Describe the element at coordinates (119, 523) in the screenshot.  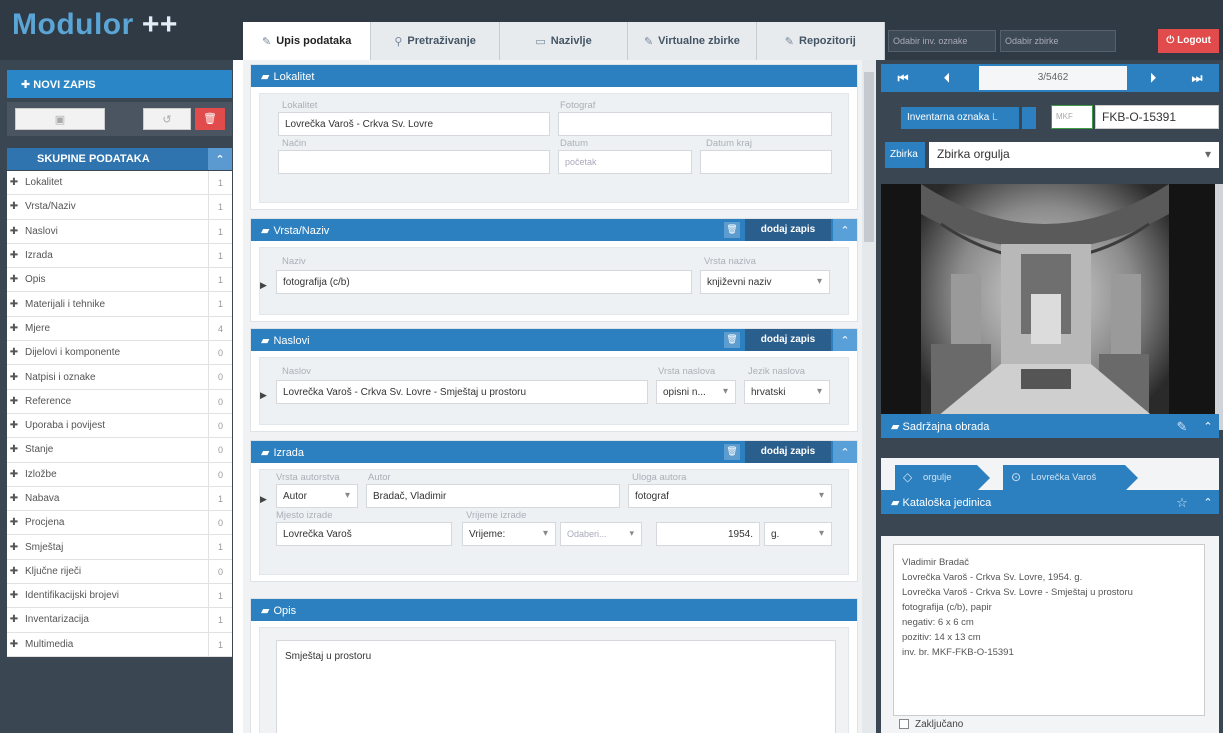
I see `group-item: ✚ Procjena 0` at that location.